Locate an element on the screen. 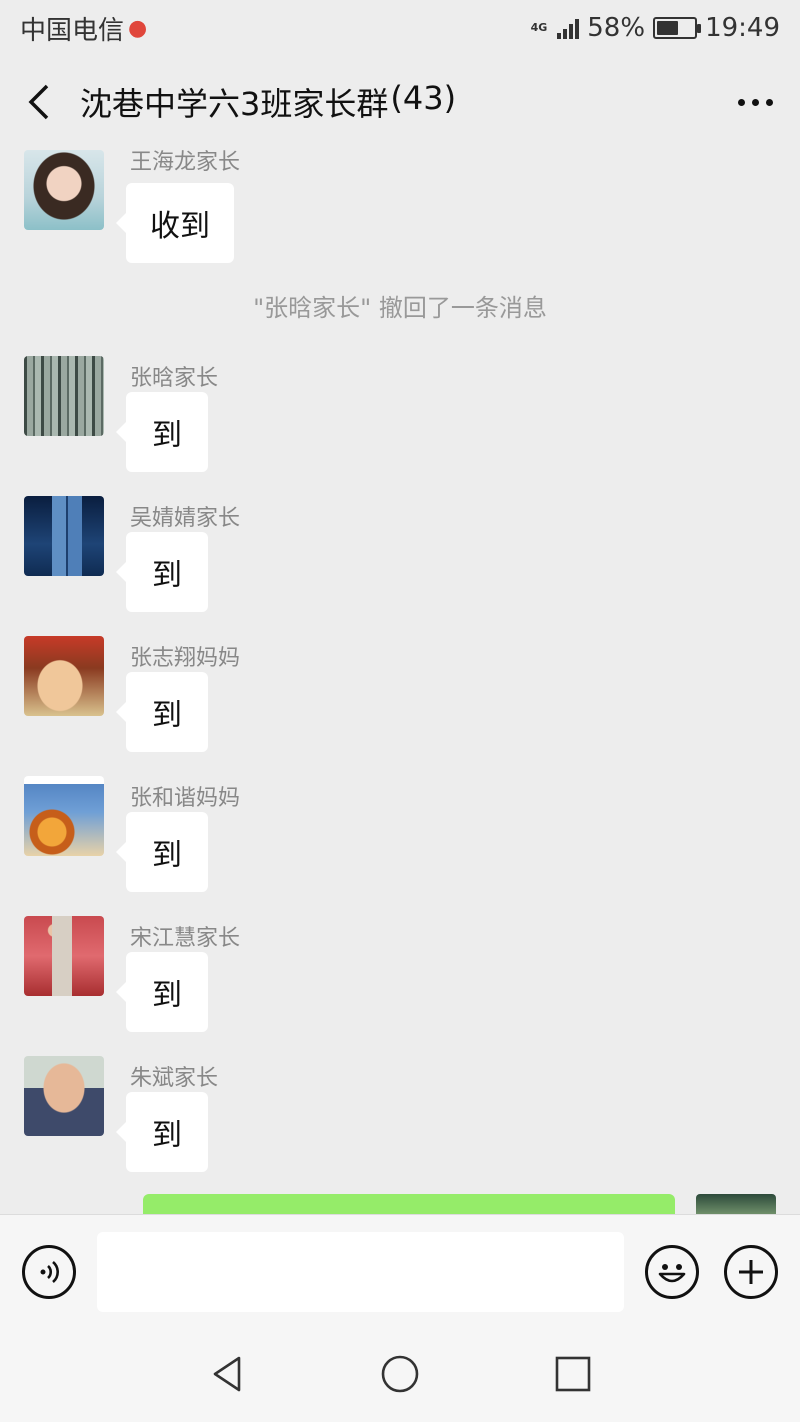 This screenshot has height=1422, width=800. triangle-back-icon is located at coordinates (226, 1374).